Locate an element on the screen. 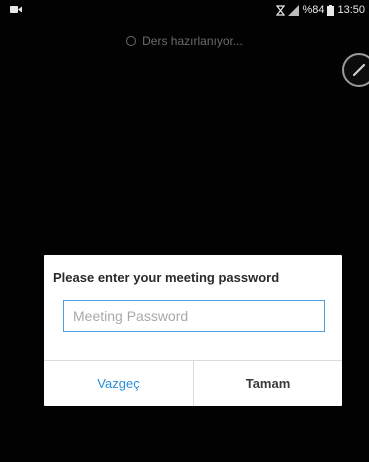 The height and width of the screenshot is (462, 369). status-indicators: %84 13:50 is located at coordinates (320, 10).